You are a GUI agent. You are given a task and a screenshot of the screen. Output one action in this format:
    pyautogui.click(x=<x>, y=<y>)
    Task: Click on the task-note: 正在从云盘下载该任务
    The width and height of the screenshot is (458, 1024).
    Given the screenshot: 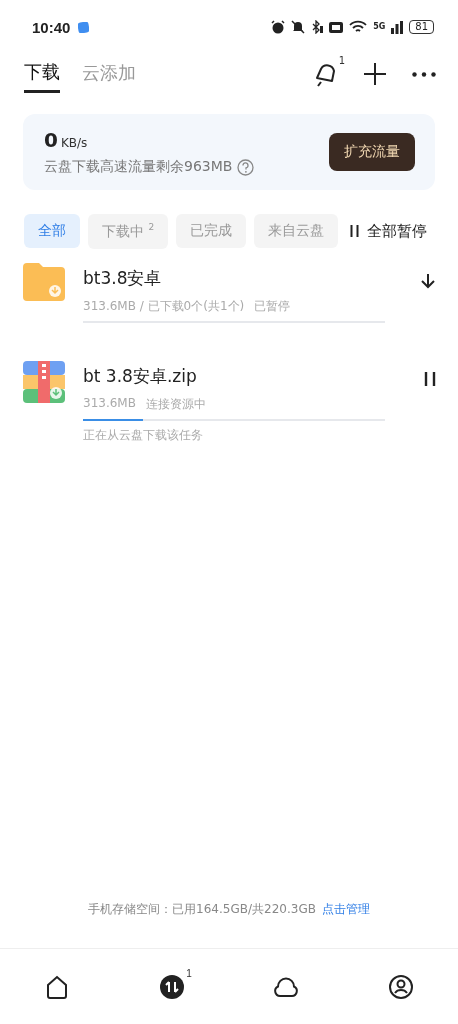 What is the action you would take?
    pyautogui.click(x=143, y=435)
    